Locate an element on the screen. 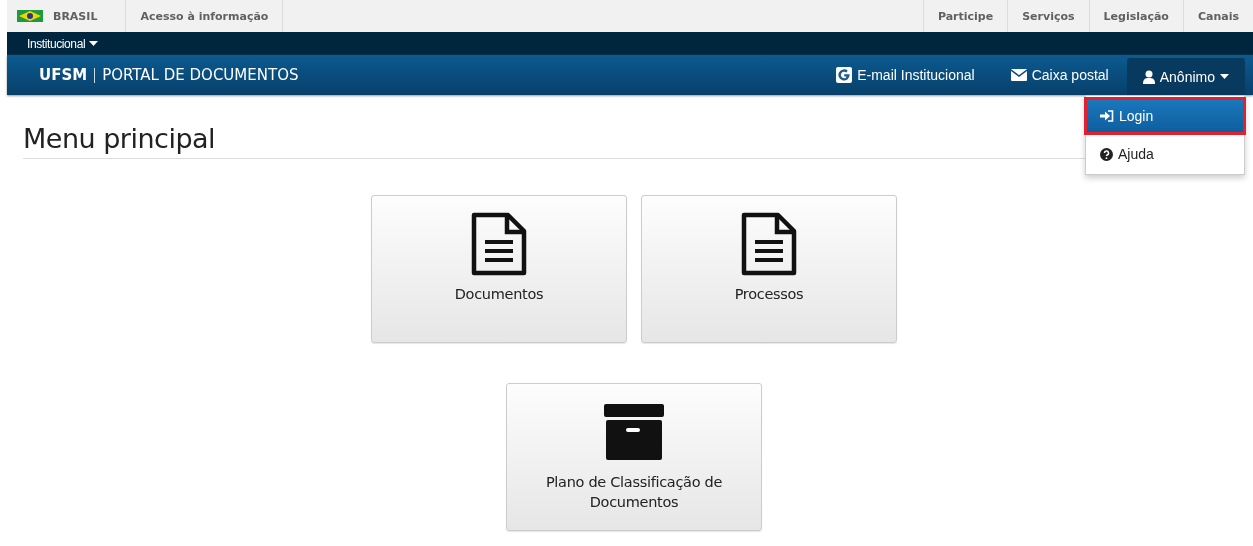  question-icon is located at coordinates (1106, 154).